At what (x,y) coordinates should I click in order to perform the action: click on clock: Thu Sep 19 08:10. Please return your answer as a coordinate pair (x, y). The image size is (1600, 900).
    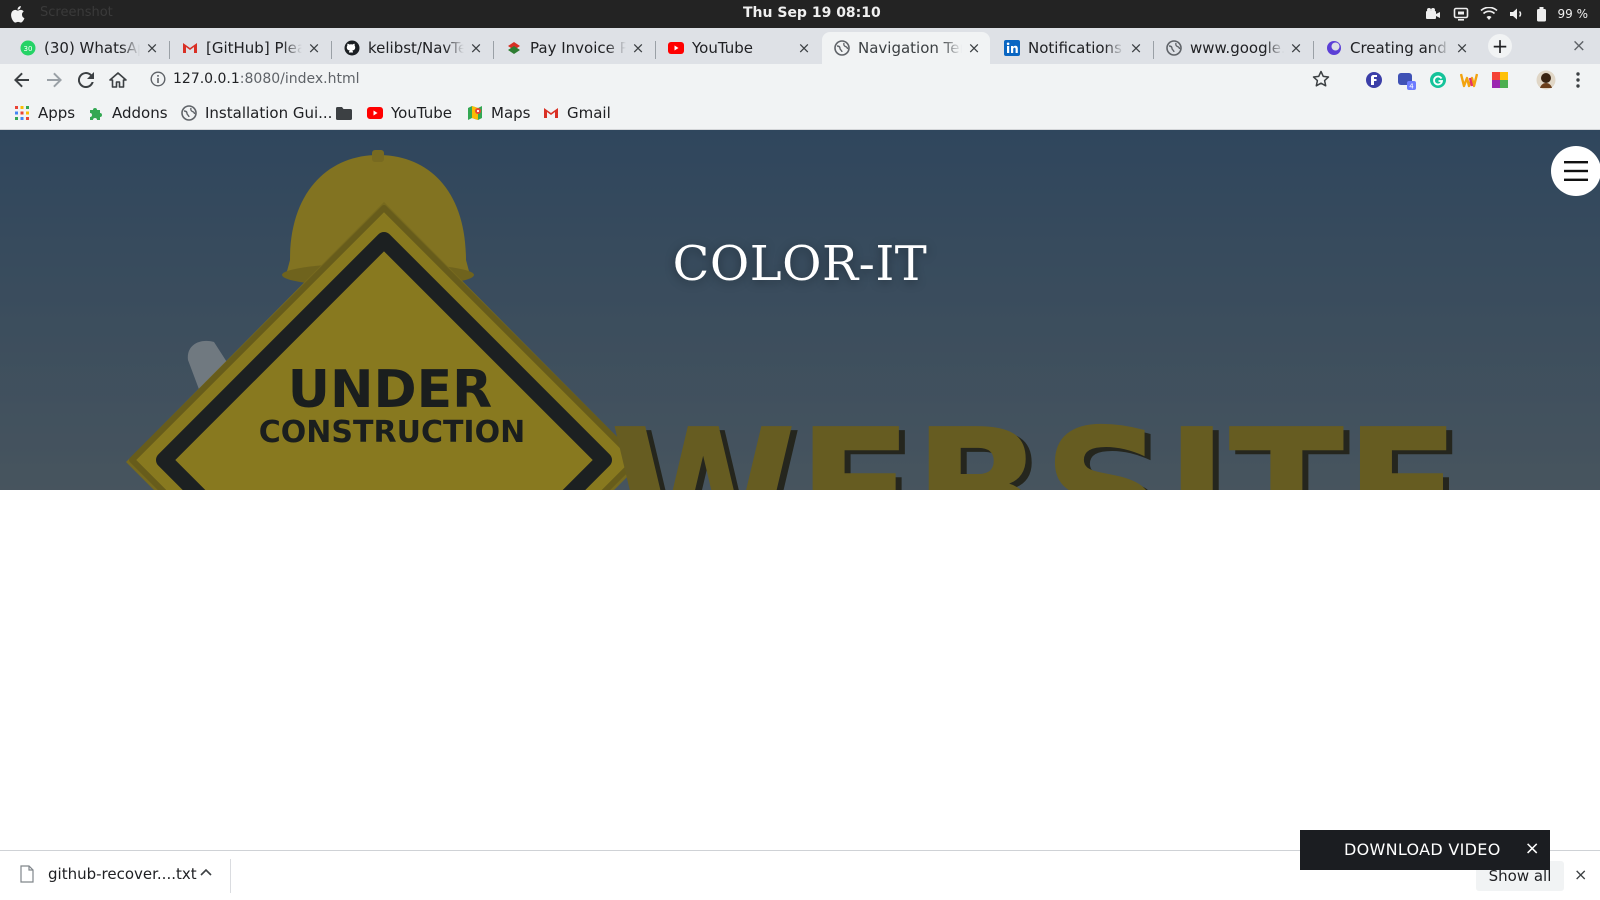
    Looking at the image, I should click on (812, 13).